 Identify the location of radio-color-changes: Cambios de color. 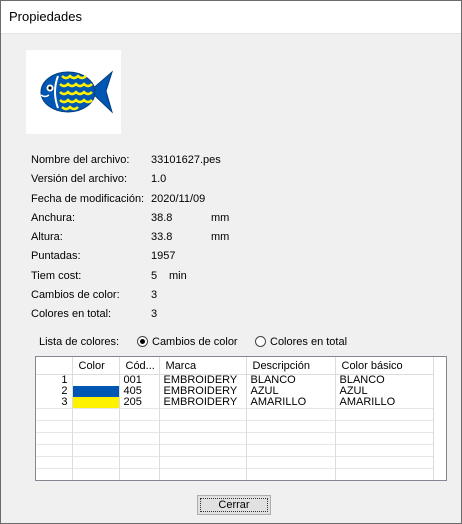
(187, 342).